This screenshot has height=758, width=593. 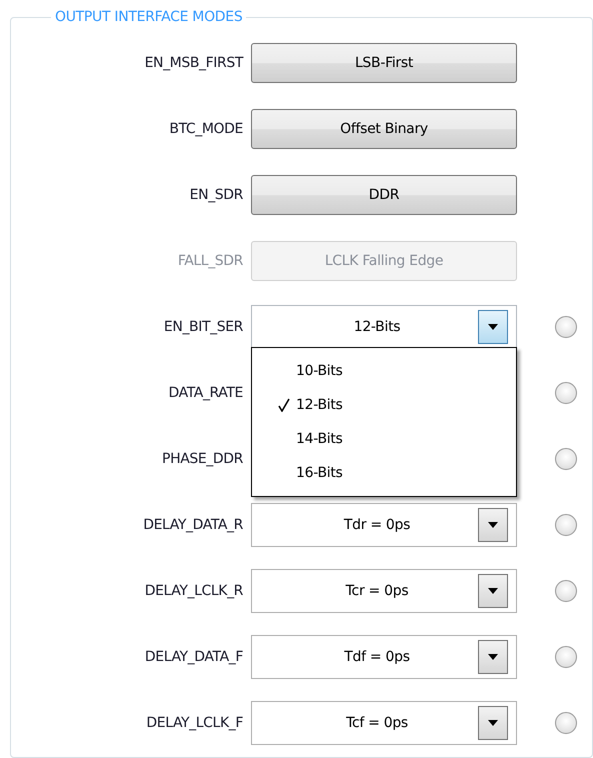 I want to click on field-label: DELAY_LCLK_R, so click(x=194, y=591).